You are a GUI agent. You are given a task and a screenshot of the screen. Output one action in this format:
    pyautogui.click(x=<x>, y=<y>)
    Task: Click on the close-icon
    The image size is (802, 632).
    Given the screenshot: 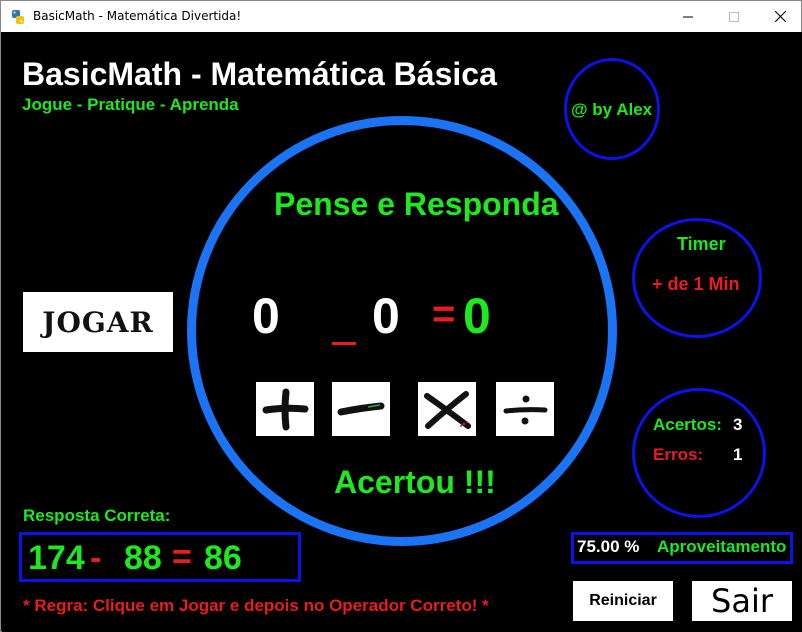 What is the action you would take?
    pyautogui.click(x=780, y=16)
    